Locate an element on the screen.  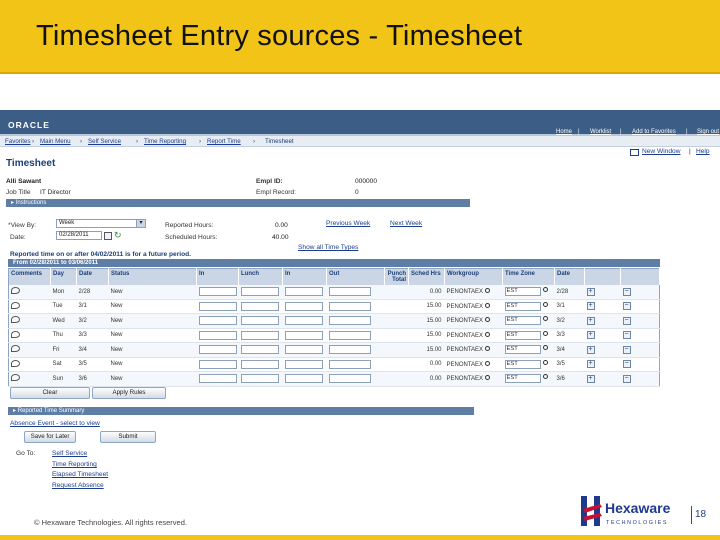
go-to-request-absence: Request Absence is located at coordinates (78, 485).